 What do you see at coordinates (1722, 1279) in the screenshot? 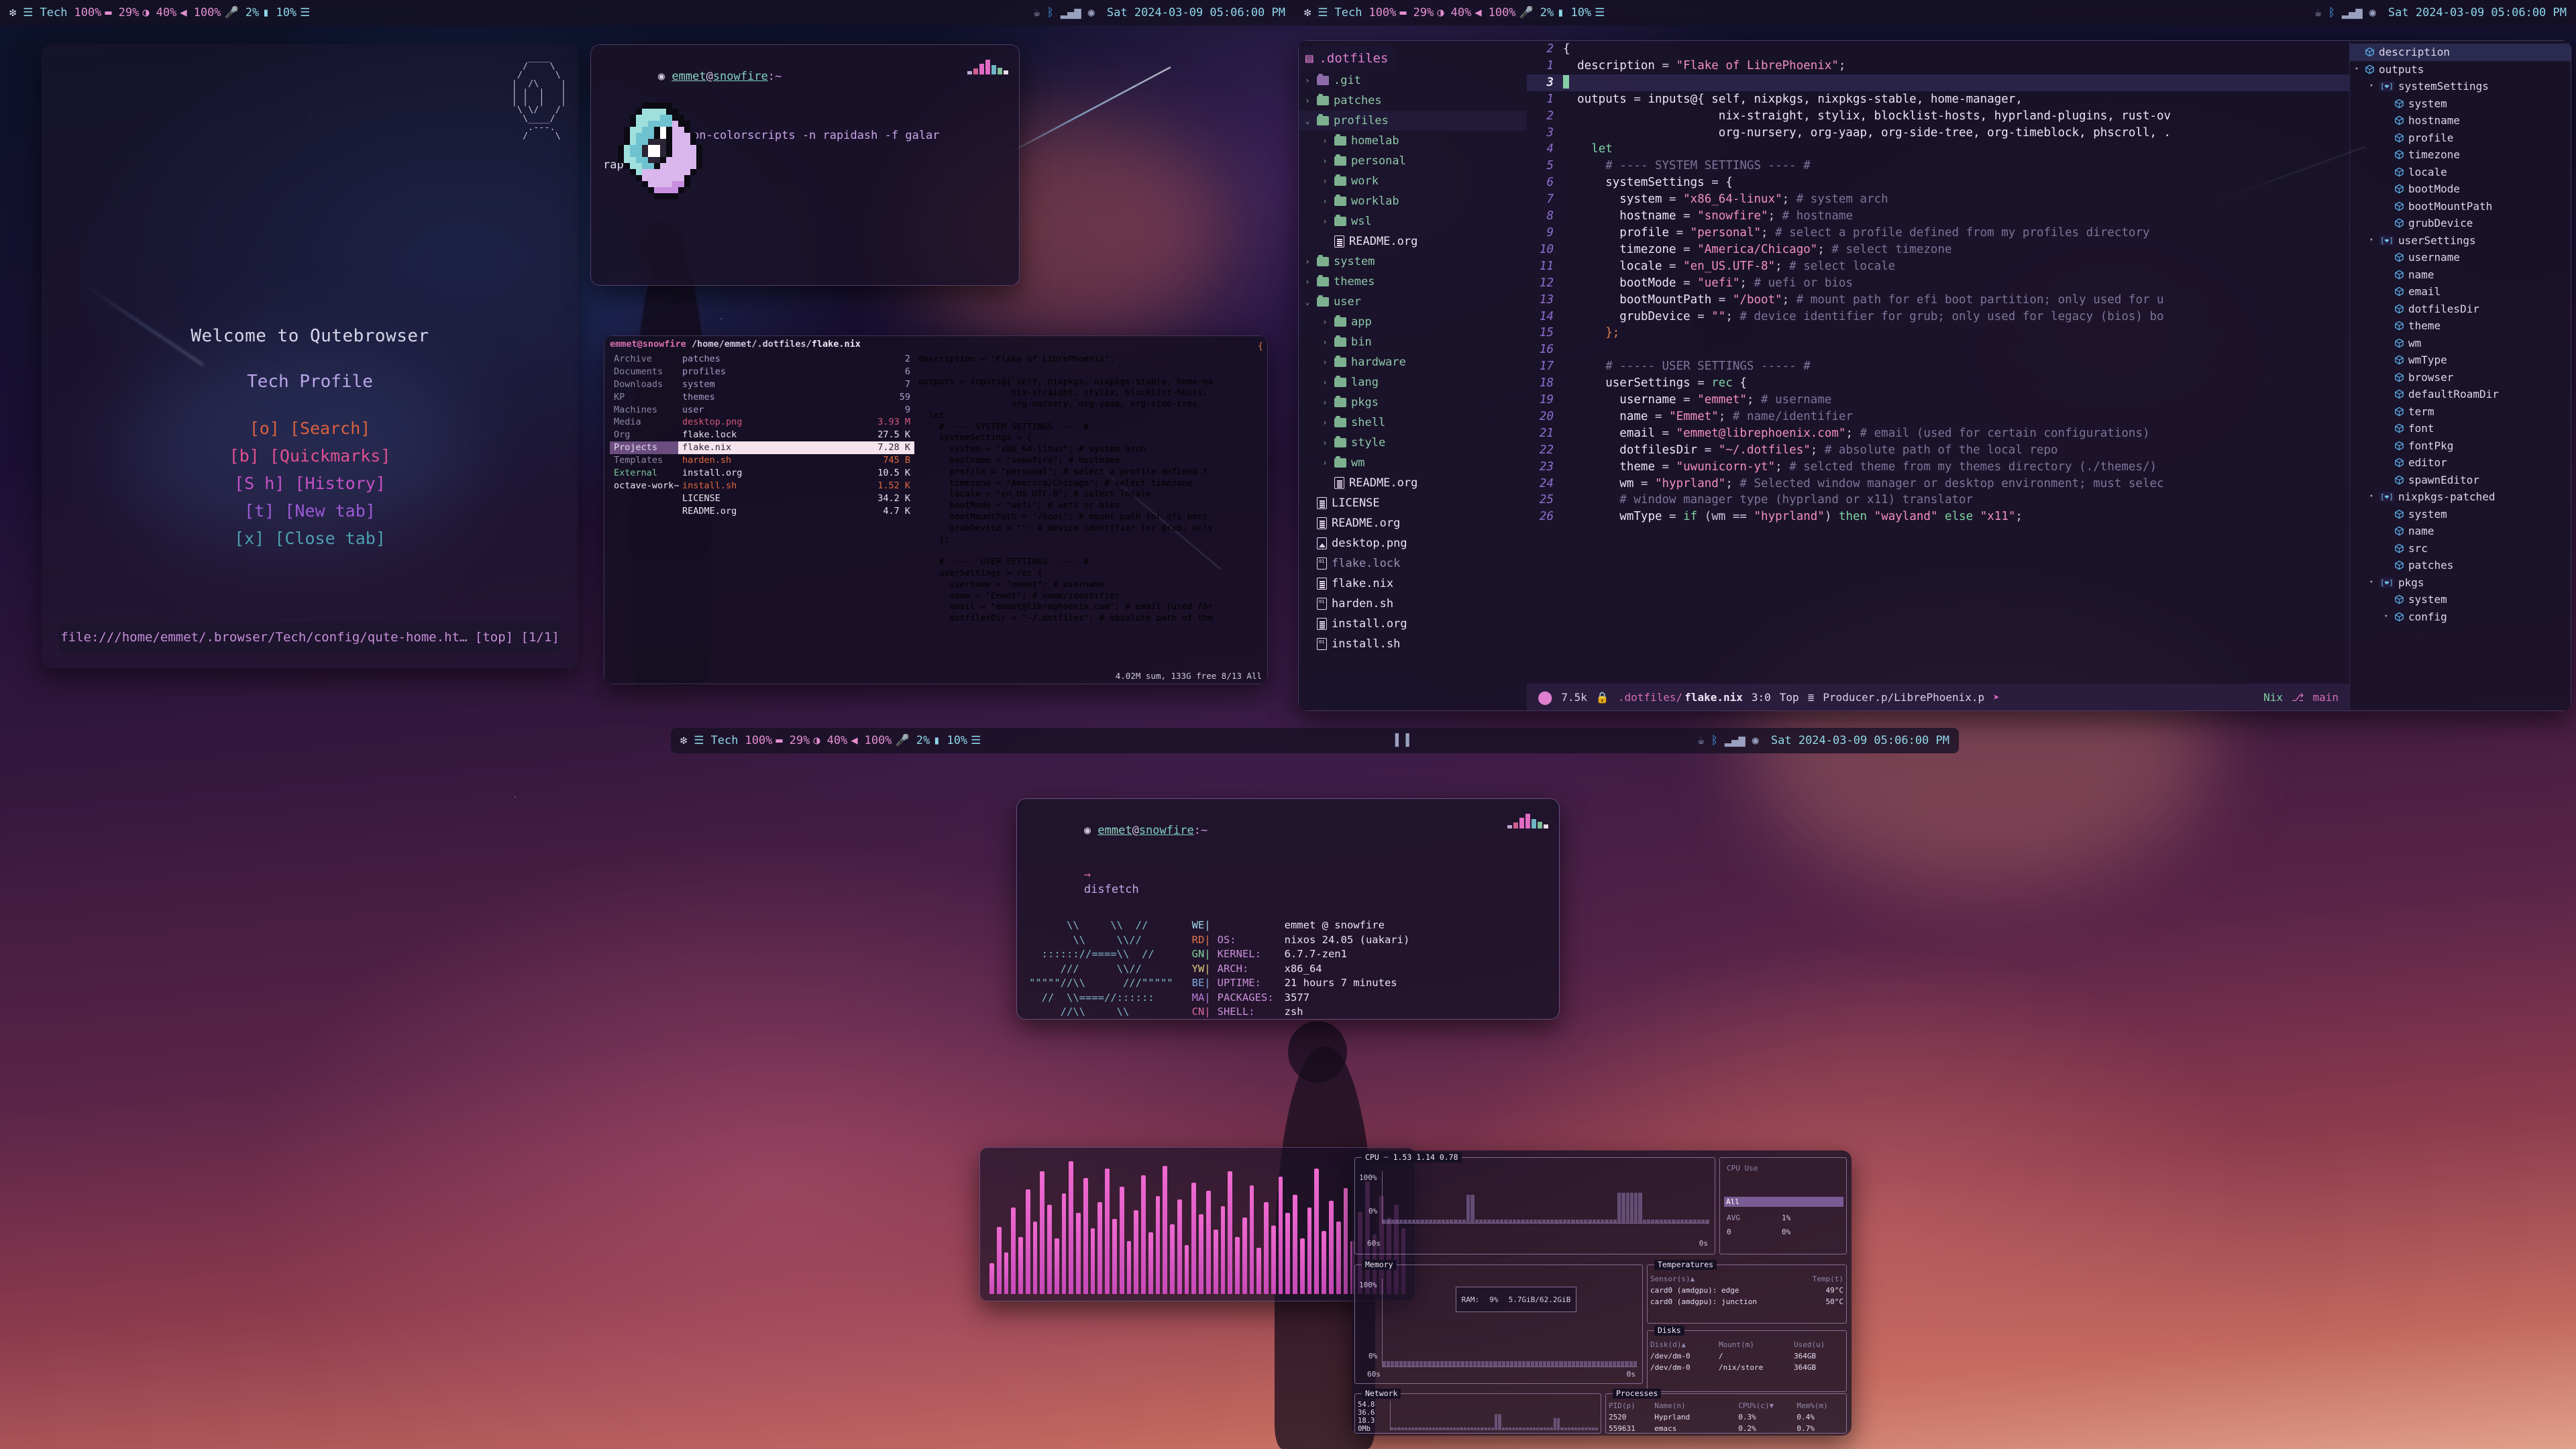
I see `btop-temp-col-sensor: Sensor(s)▲` at bounding box center [1722, 1279].